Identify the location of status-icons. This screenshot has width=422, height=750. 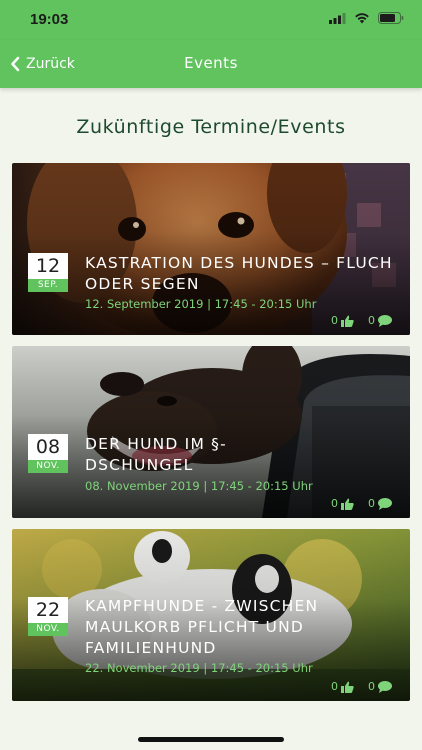
(366, 18).